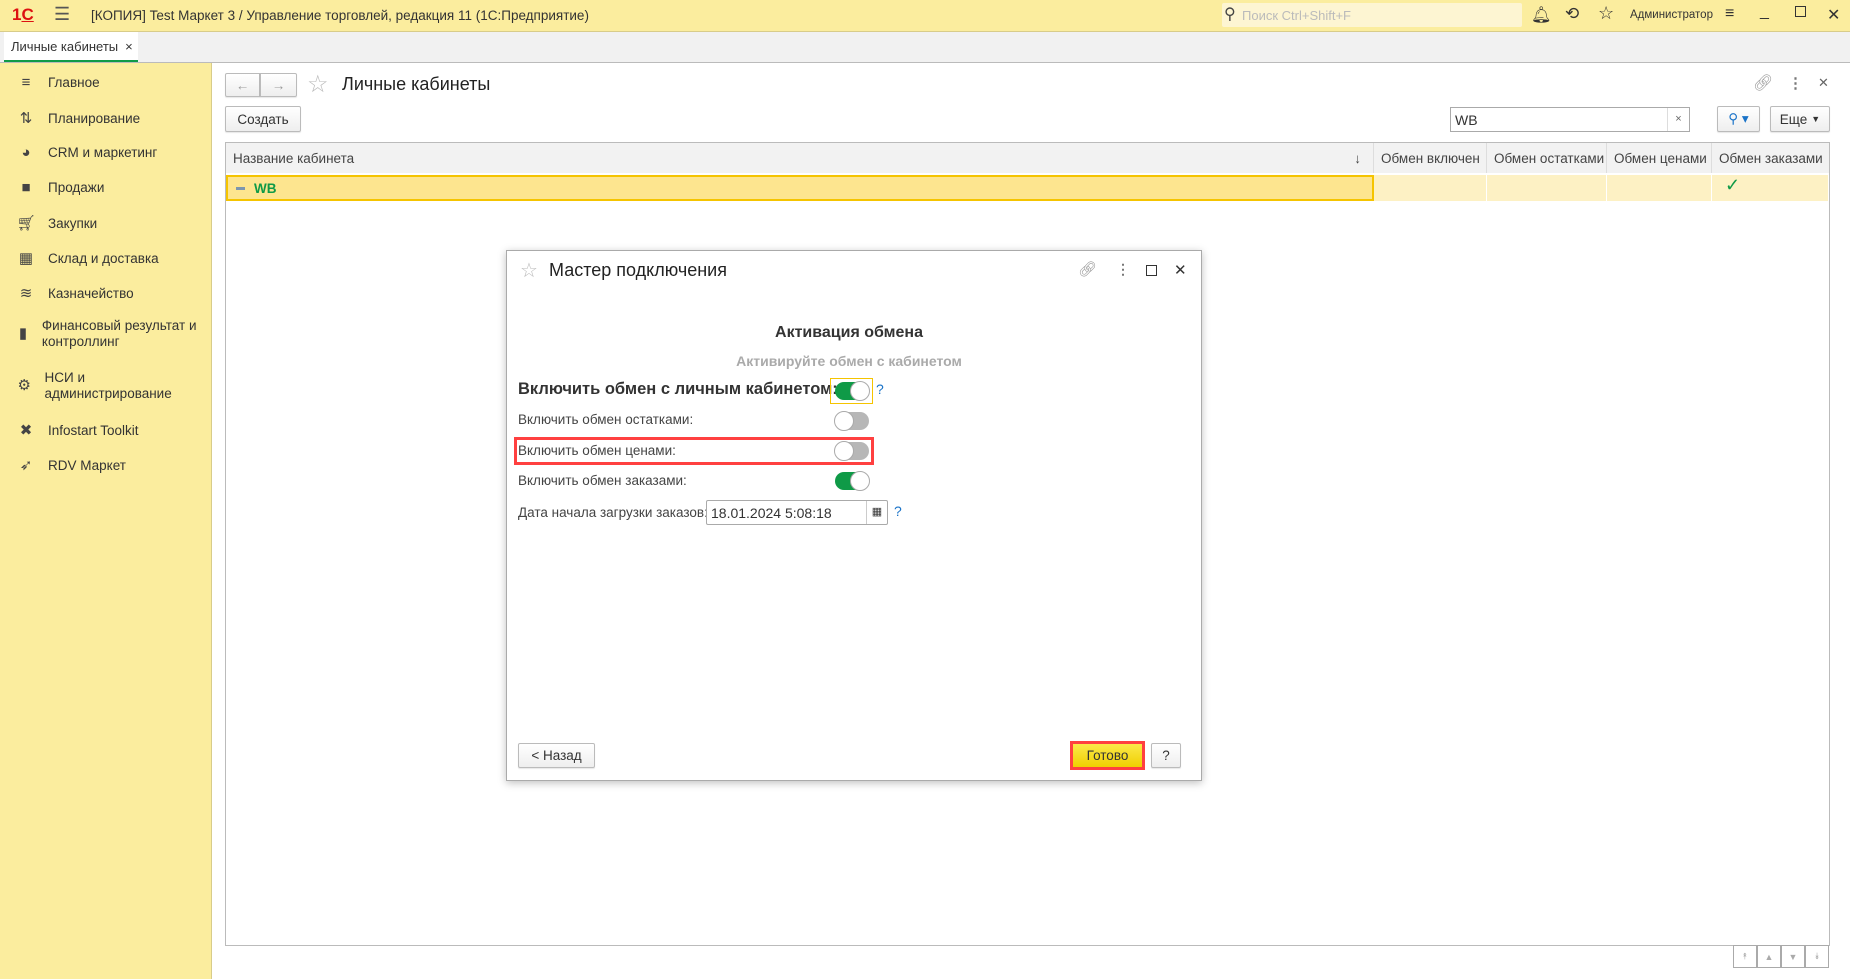 Image resolution: width=1850 pixels, height=979 pixels. What do you see at coordinates (800, 158) in the screenshot?
I see `column-header-name: Название кабинета ↓` at bounding box center [800, 158].